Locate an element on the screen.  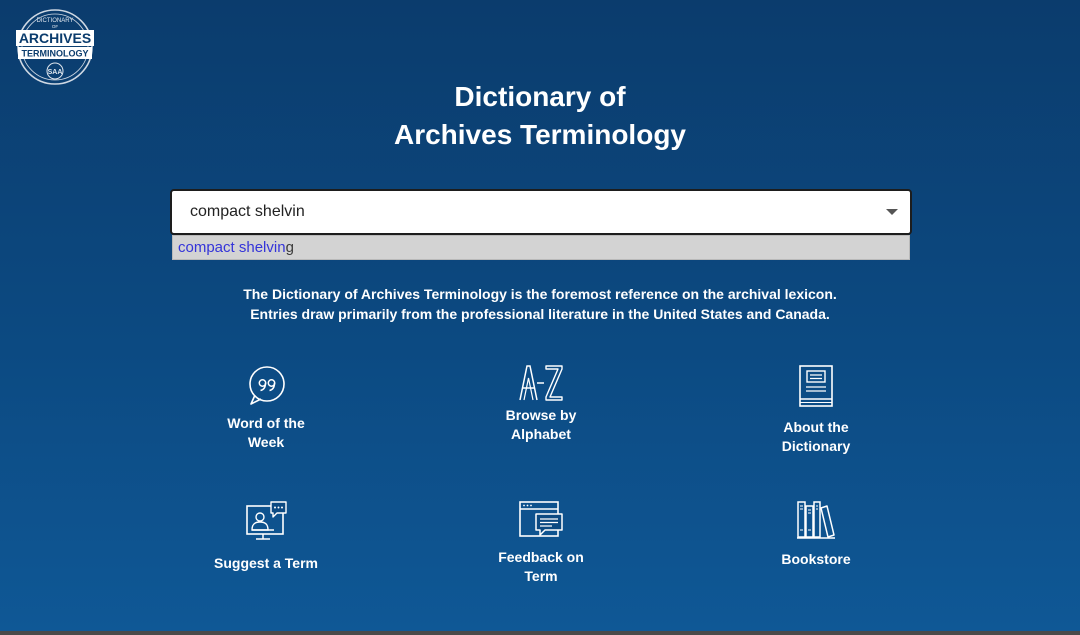
tile-label-line2: Dictionary is located at coordinates (816, 446).